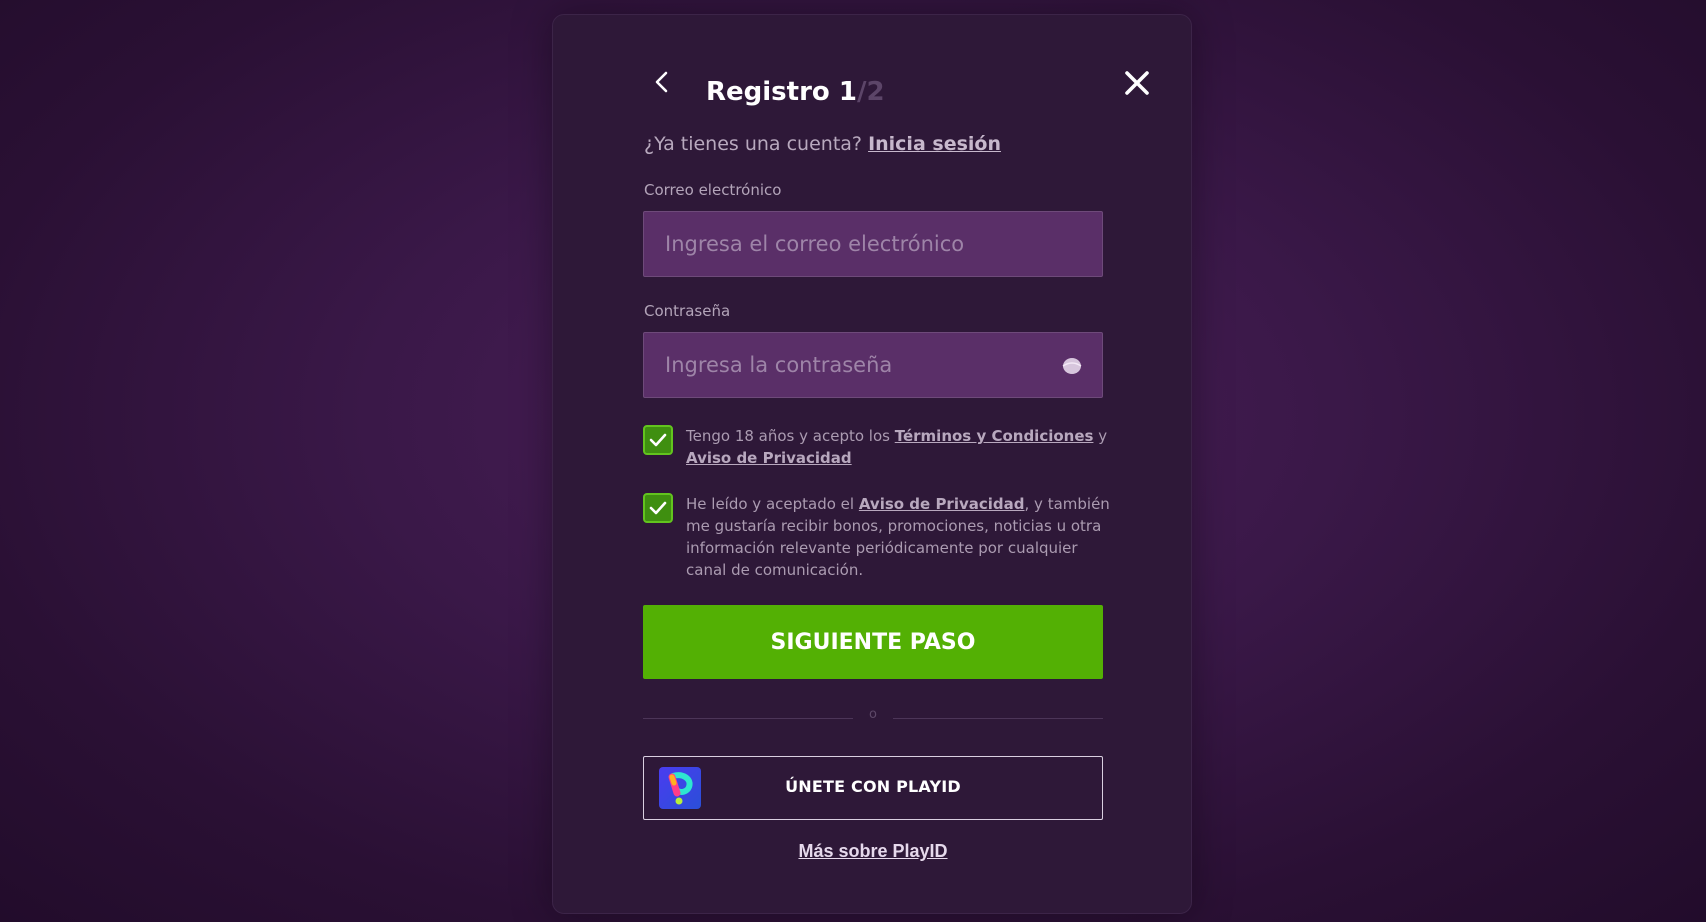  Describe the element at coordinates (875, 92) in the screenshot. I see `step-total: 2` at that location.